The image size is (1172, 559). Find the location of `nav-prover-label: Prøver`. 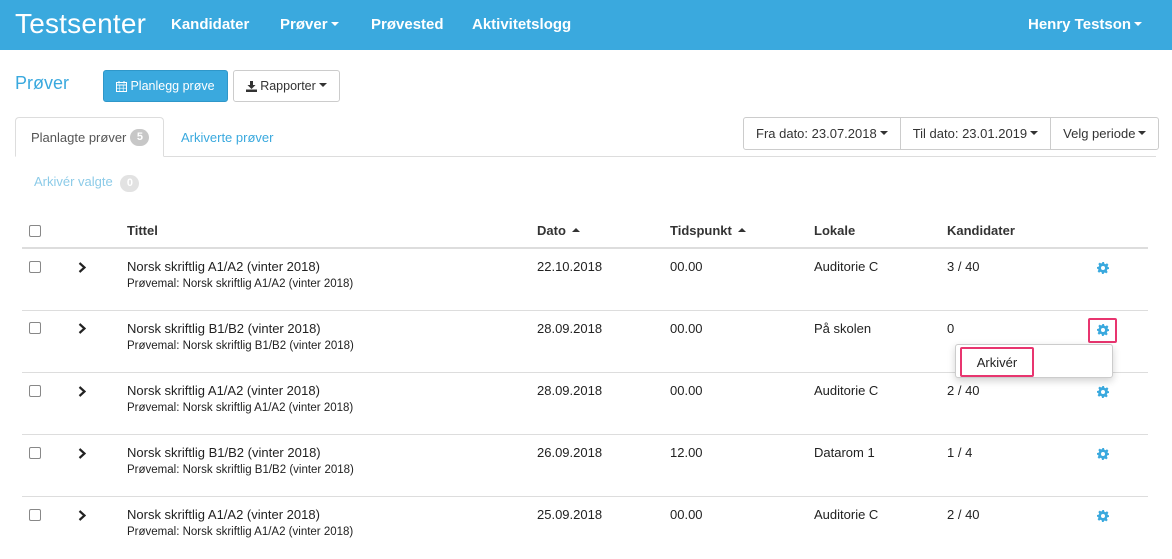

nav-prover-label: Prøver is located at coordinates (304, 24).